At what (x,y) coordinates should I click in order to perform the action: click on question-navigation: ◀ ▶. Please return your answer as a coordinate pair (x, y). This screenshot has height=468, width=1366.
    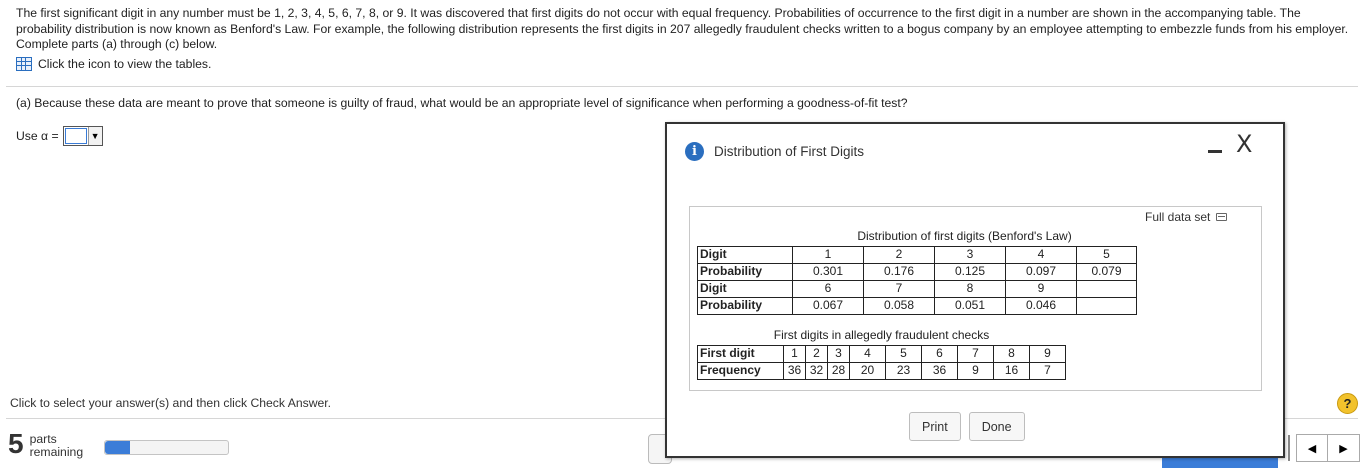
    Looking at the image, I should click on (1324, 448).